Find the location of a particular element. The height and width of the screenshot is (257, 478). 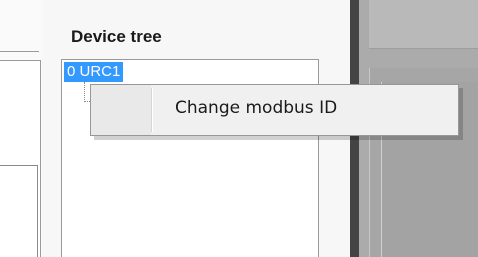

background-window-header is located at coordinates (423, 24).